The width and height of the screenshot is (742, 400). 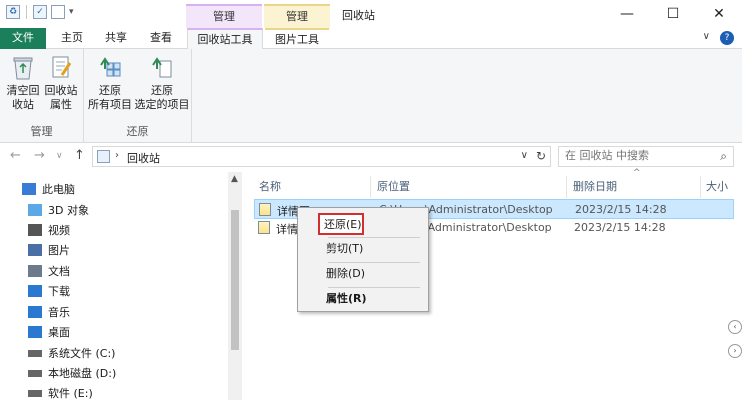 What do you see at coordinates (297, 16) in the screenshot?
I see `context-group-picture-manage: 管理` at bounding box center [297, 16].